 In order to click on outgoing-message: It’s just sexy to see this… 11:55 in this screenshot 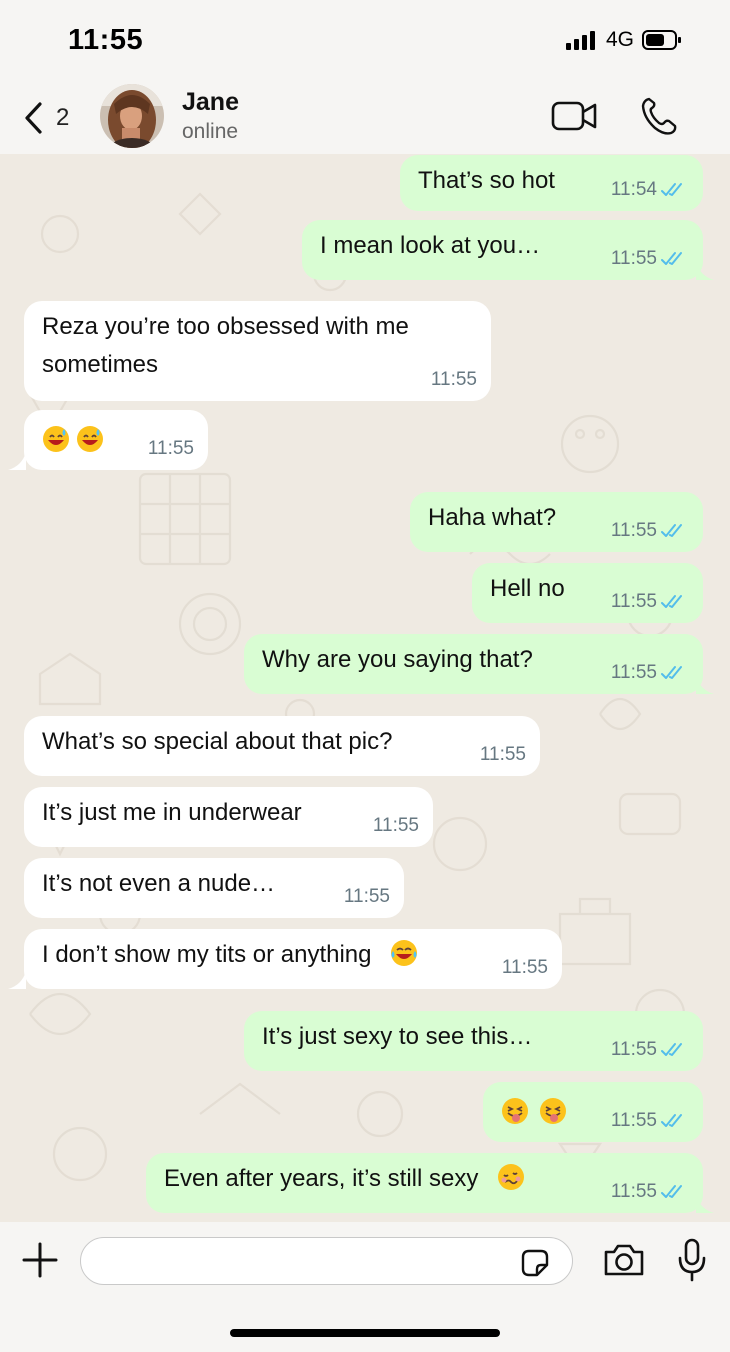, I will do `click(473, 1041)`.